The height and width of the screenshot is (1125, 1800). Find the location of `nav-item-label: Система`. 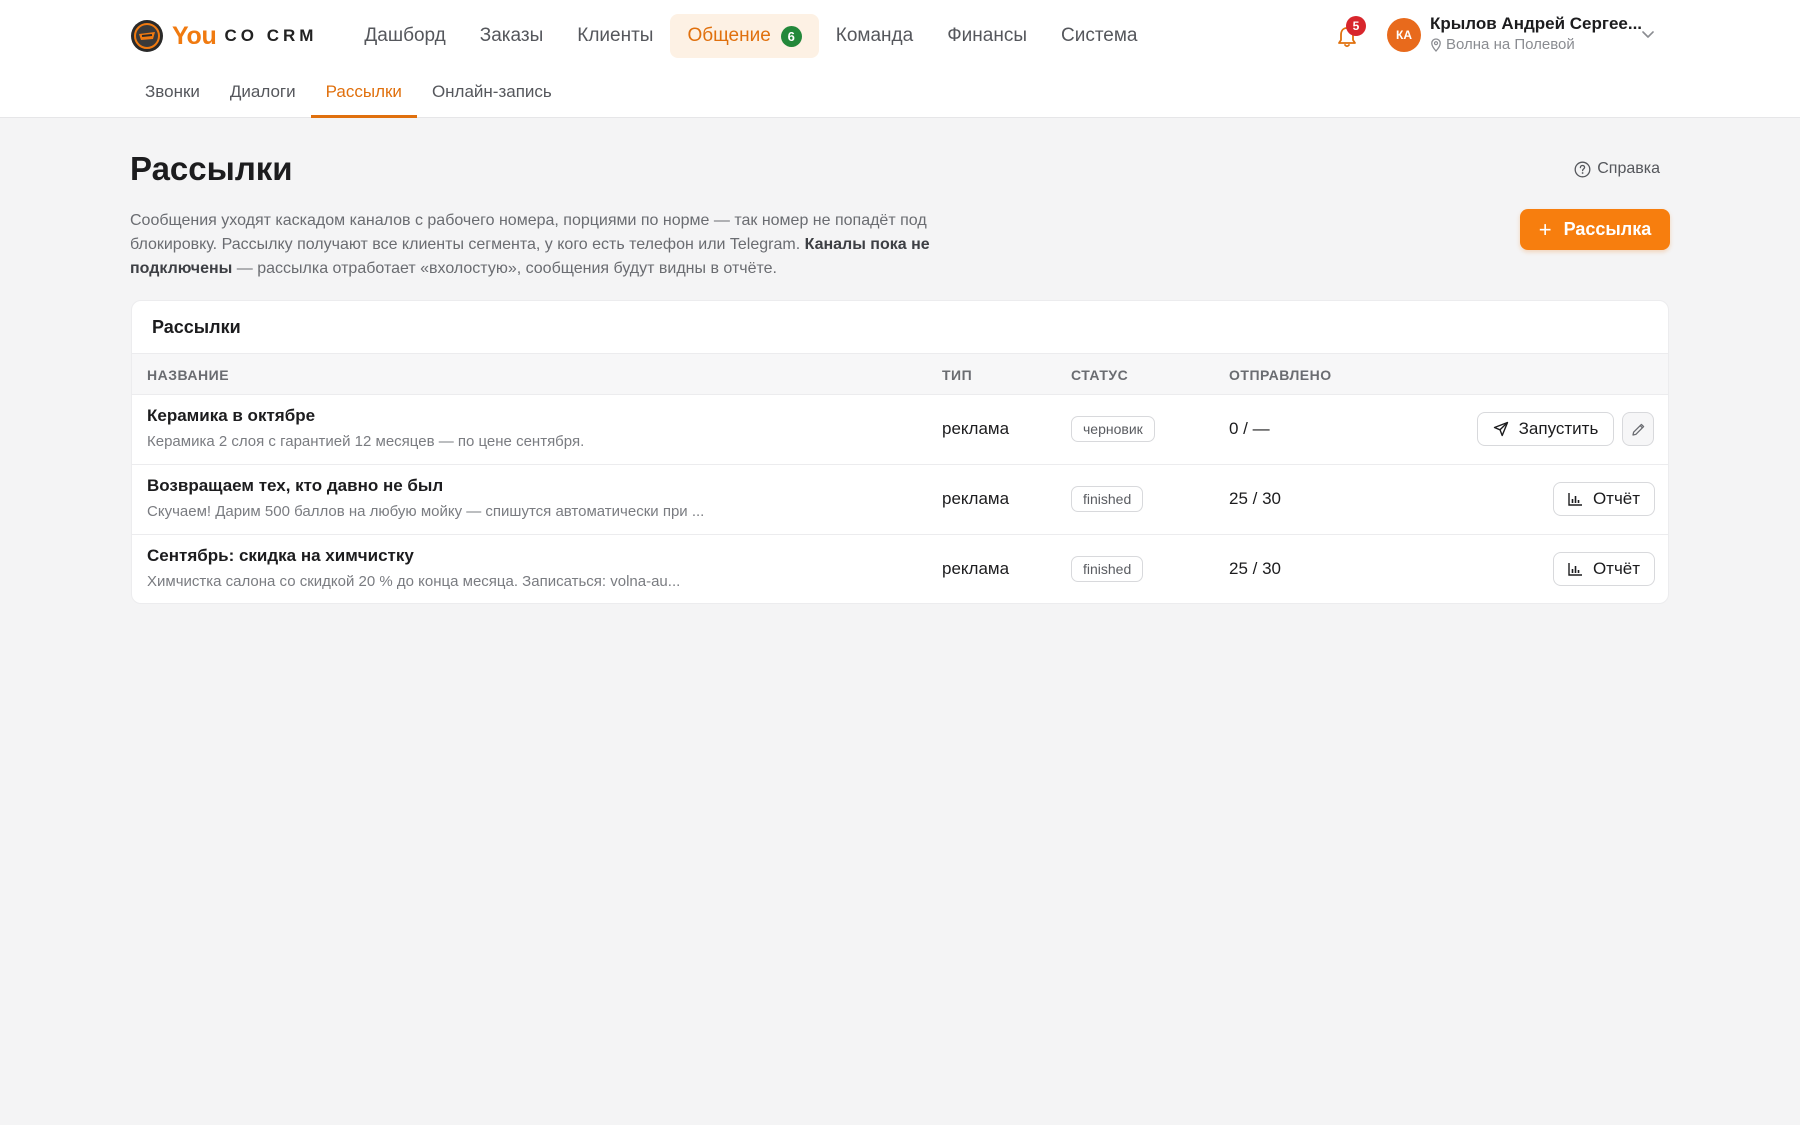

nav-item-label: Система is located at coordinates (1099, 35).